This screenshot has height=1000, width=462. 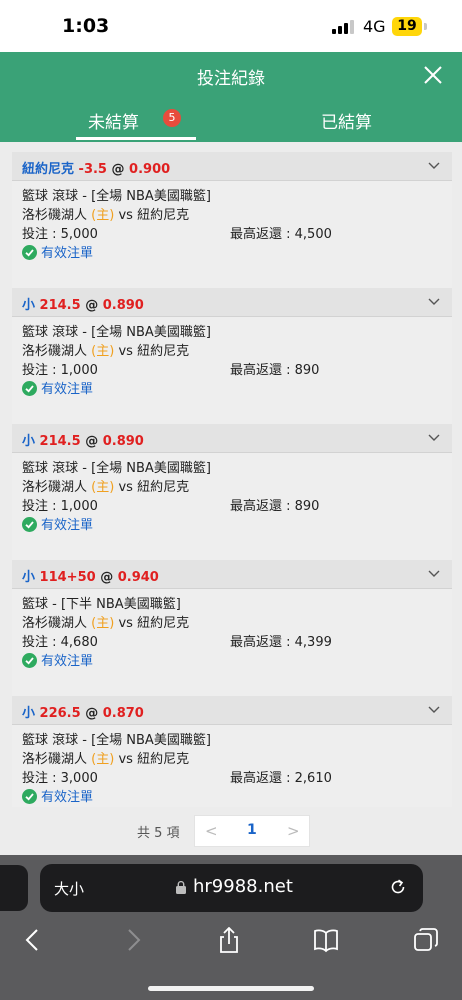 What do you see at coordinates (172, 118) in the screenshot?
I see `unsettled-count-badge: 5` at bounding box center [172, 118].